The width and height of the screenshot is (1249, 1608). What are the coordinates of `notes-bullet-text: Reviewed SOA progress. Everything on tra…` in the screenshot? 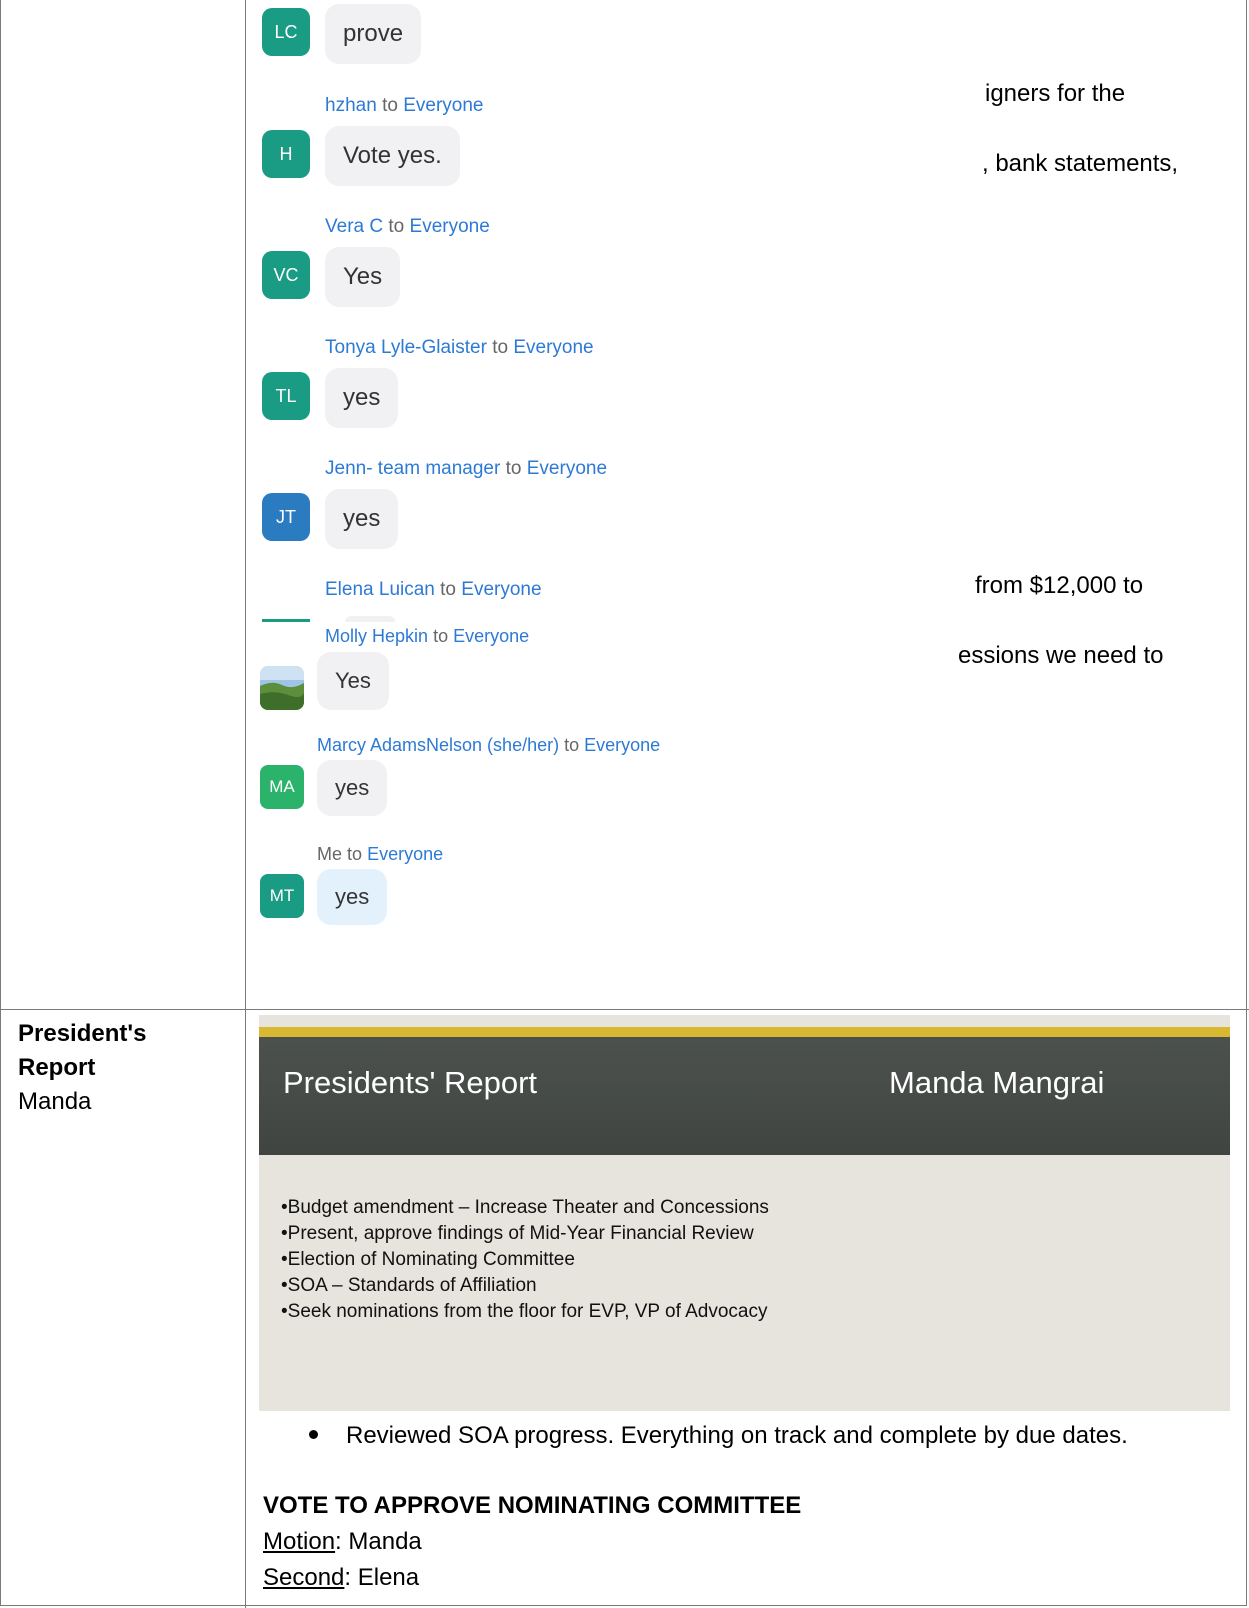 It's located at (737, 1435).